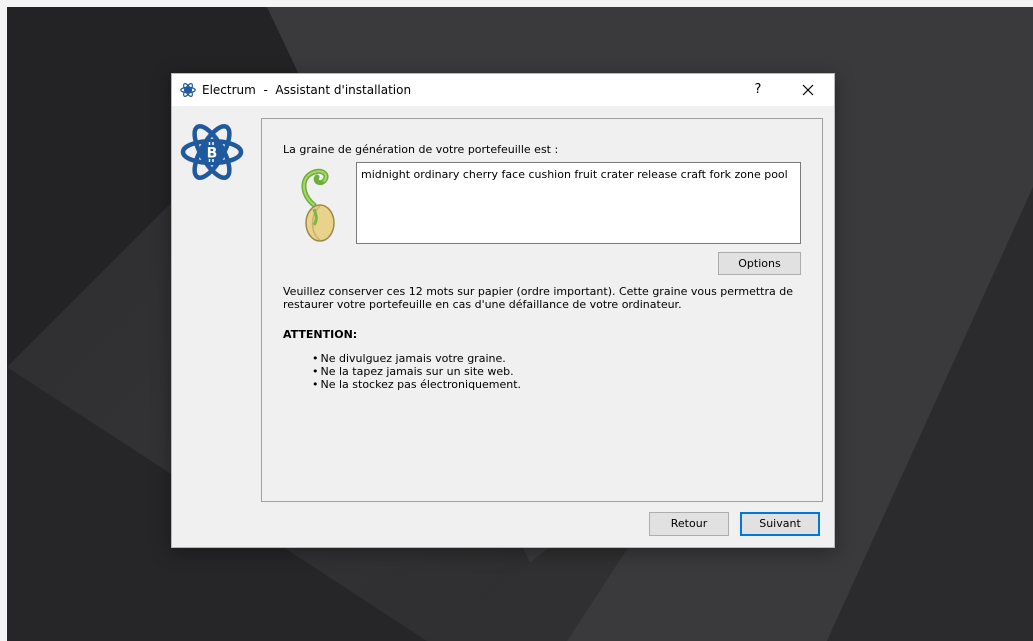 Image resolution: width=1033 pixels, height=641 pixels. Describe the element at coordinates (318, 205) in the screenshot. I see `seed-sprout-icon` at that location.